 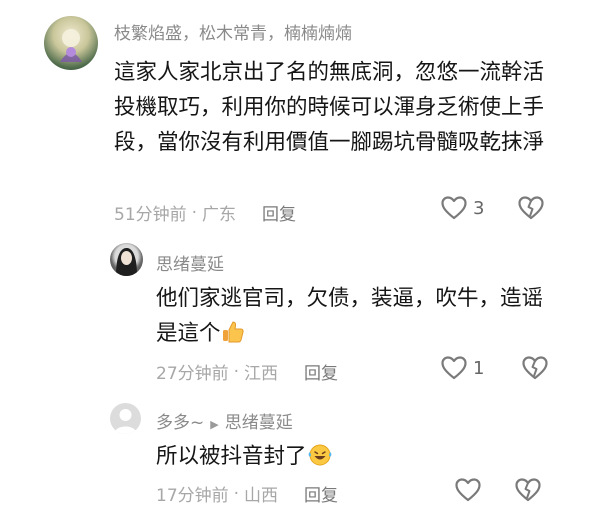 I want to click on comment-username: 思绪蔓延, so click(x=190, y=262).